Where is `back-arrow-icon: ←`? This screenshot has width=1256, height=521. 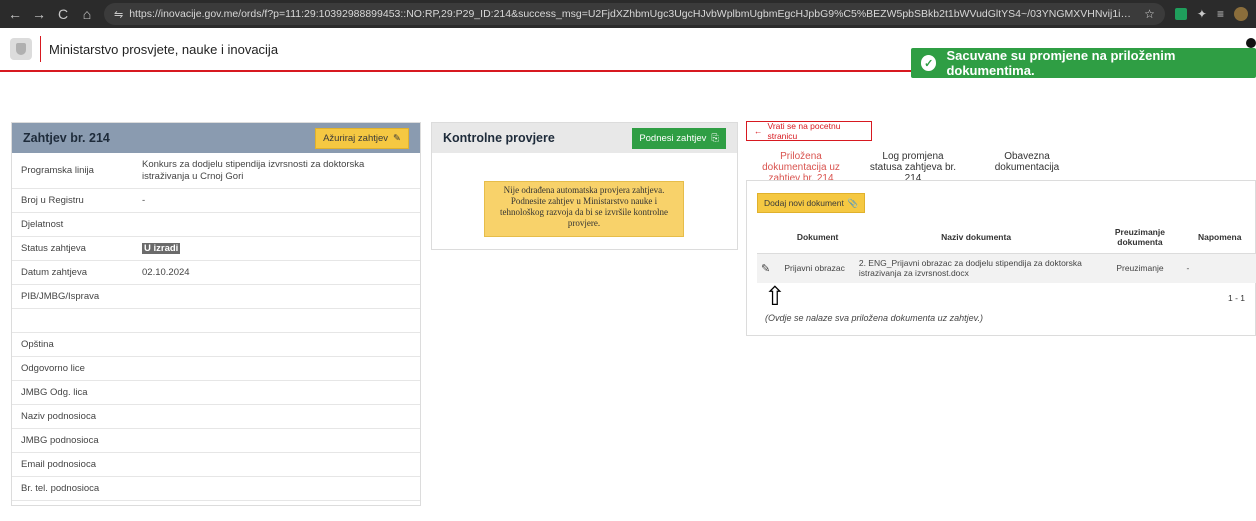 back-arrow-icon: ← is located at coordinates (15, 14).